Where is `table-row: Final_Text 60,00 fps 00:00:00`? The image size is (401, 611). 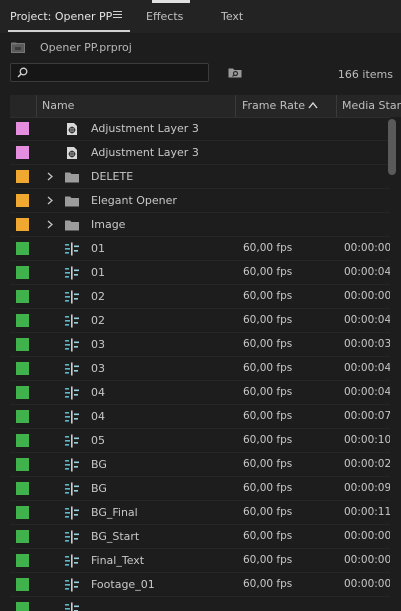
table-row: Final_Text 60,00 fps 00:00:00 is located at coordinates (200, 561).